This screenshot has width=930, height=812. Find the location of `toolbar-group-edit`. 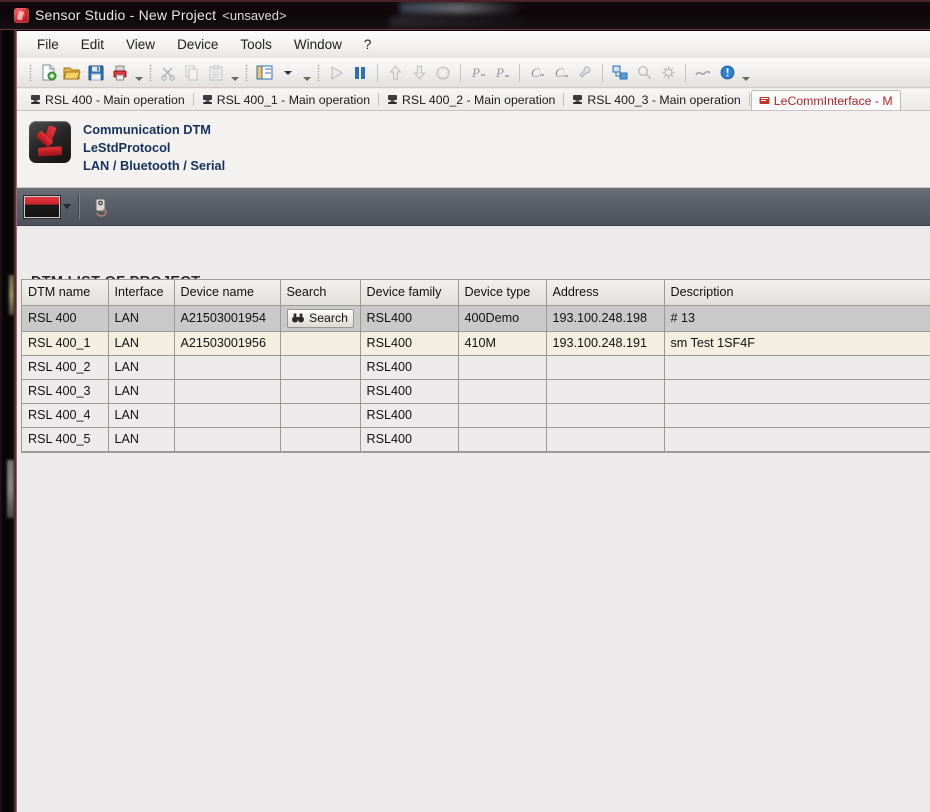

toolbar-group-edit is located at coordinates (198, 73).